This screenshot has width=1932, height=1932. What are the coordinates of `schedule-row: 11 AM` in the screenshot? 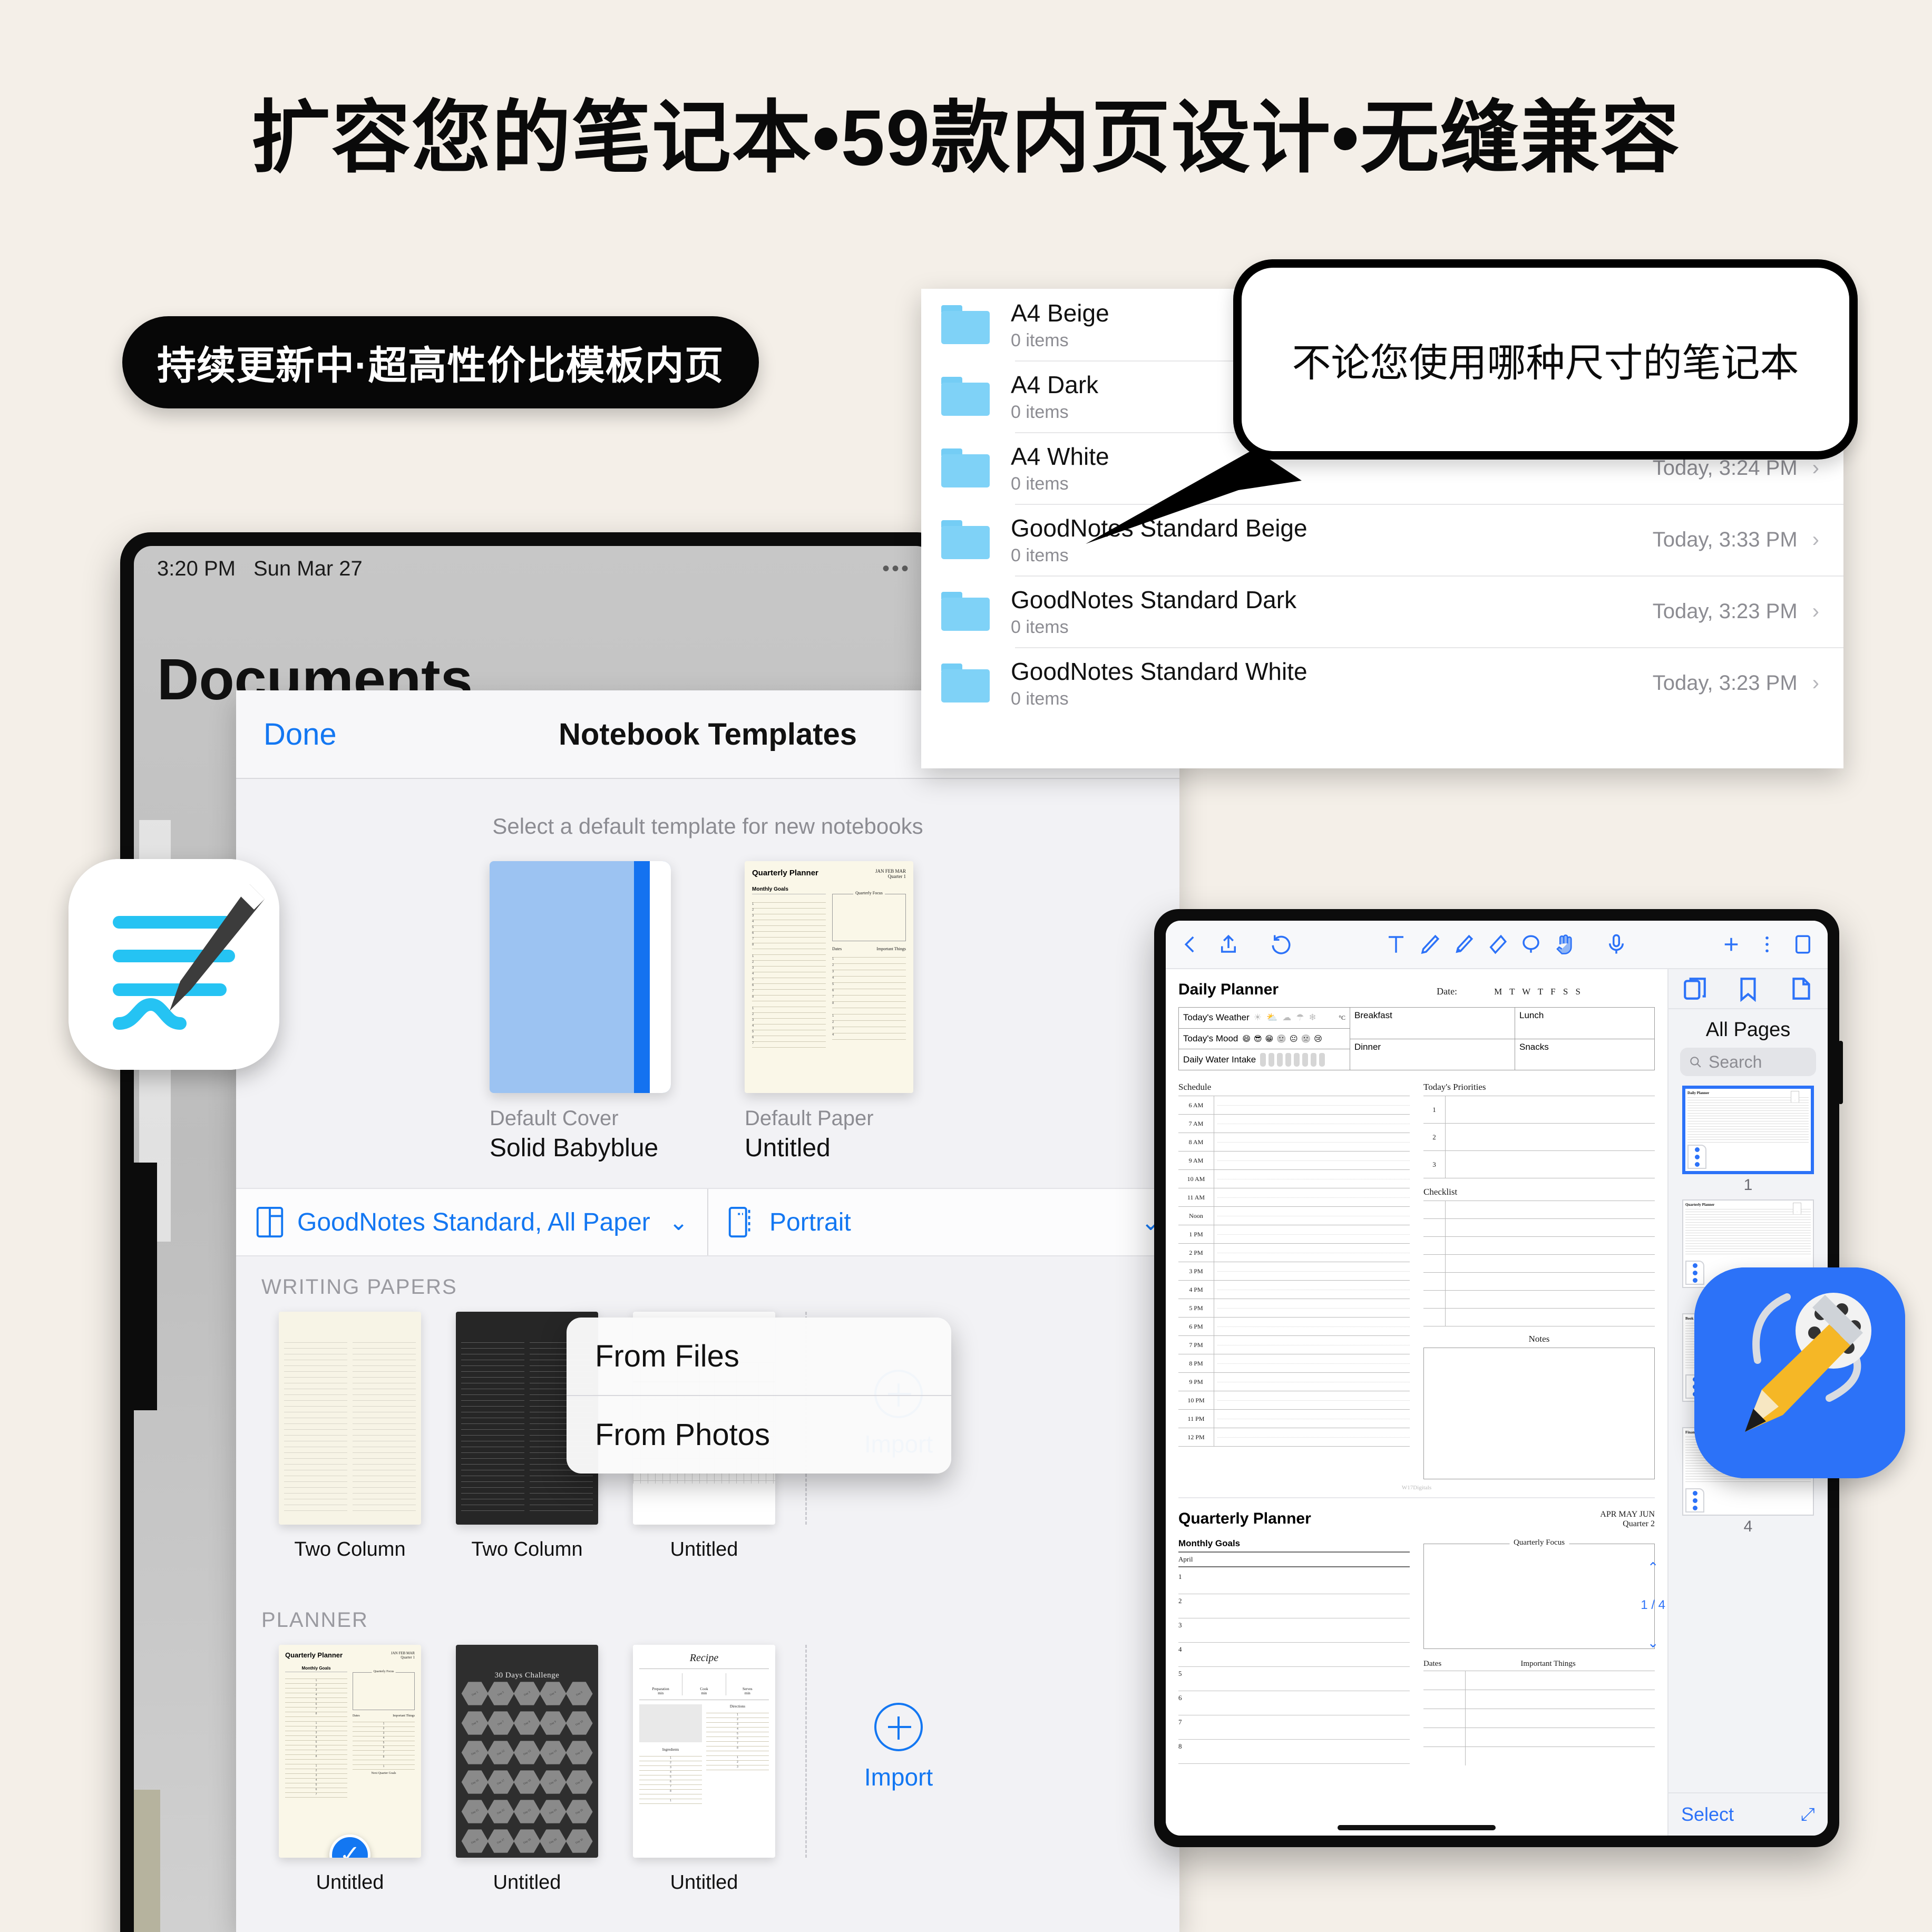 It's located at (1294, 1197).